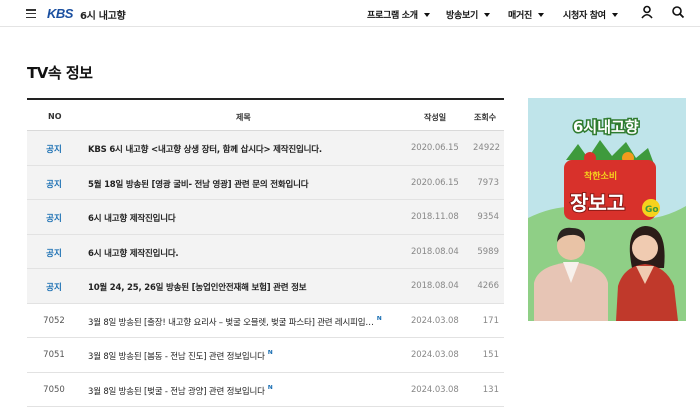 This screenshot has width=700, height=411. Describe the element at coordinates (488, 286) in the screenshot. I see `row-views: 4266` at that location.